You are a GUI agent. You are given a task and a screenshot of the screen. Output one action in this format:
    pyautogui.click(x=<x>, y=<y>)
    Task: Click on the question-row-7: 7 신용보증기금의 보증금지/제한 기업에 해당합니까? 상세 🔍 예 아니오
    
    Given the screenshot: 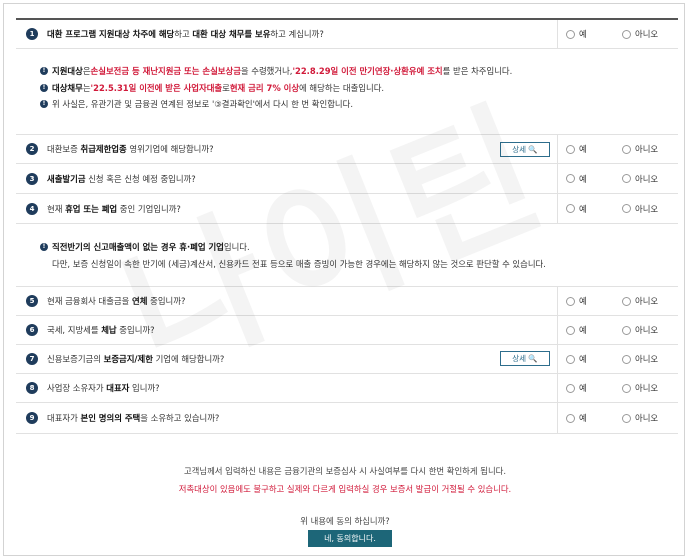 What is the action you would take?
    pyautogui.click(x=347, y=359)
    